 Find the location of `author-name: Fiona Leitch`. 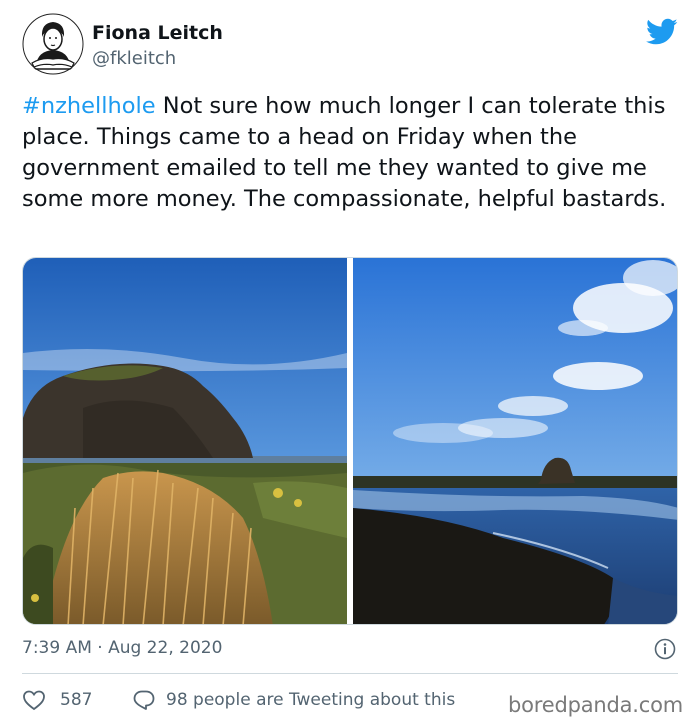

author-name: Fiona Leitch is located at coordinates (157, 33).